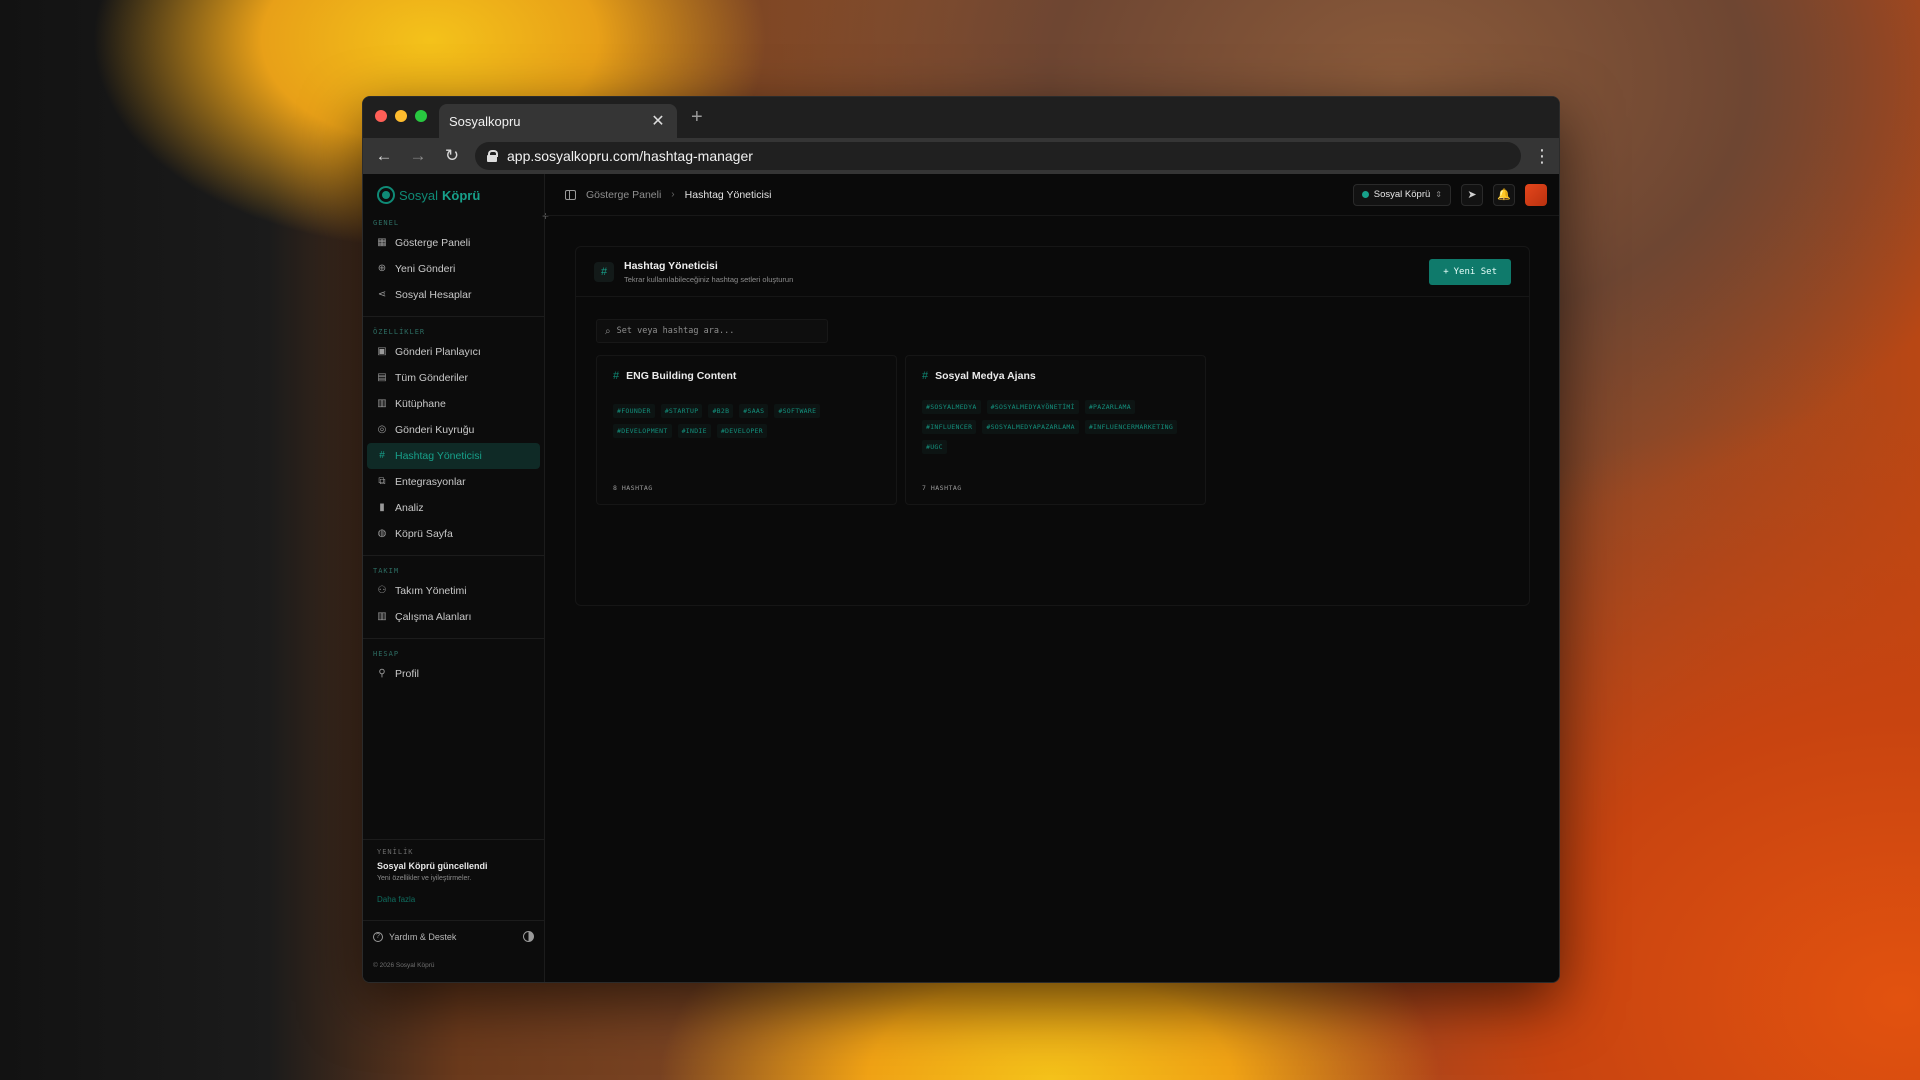 The width and height of the screenshot is (1920, 1080). I want to click on sidebar-item-calendar: ▣ Gönderi Planlayıcı, so click(453, 352).